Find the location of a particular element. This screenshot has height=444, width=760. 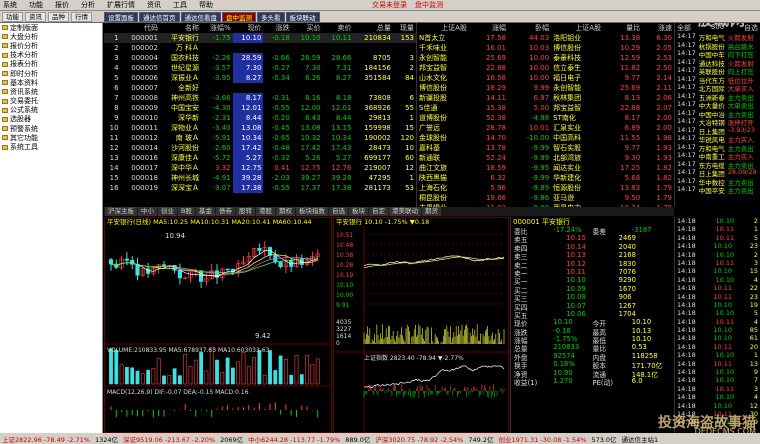

menu-item: 功能 is located at coordinates (36, 5).